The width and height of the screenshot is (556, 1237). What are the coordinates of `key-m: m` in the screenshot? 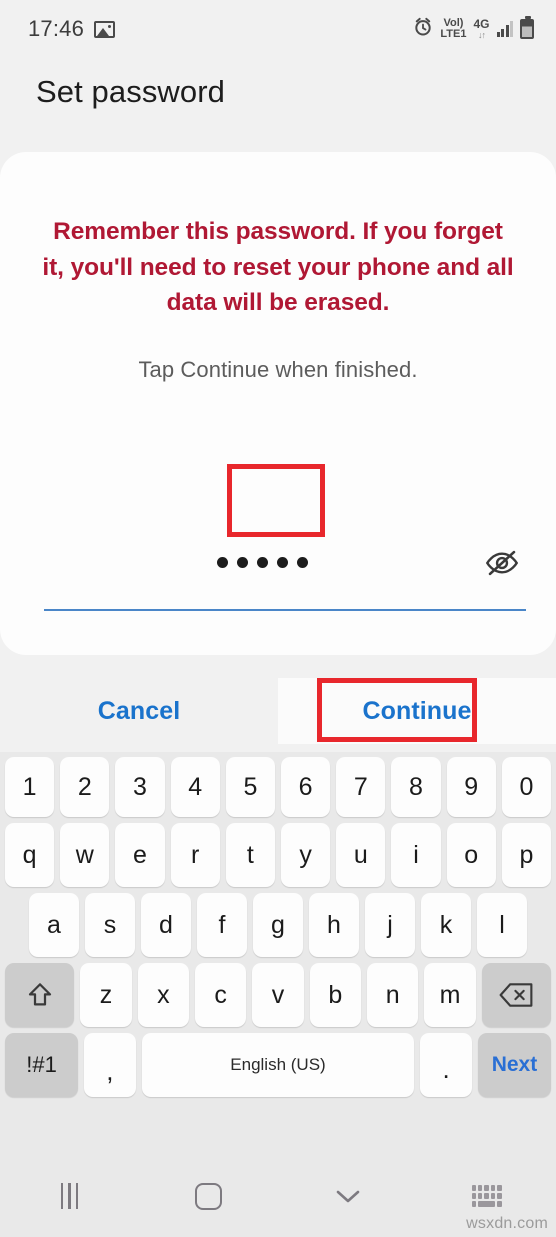 It's located at (450, 995).